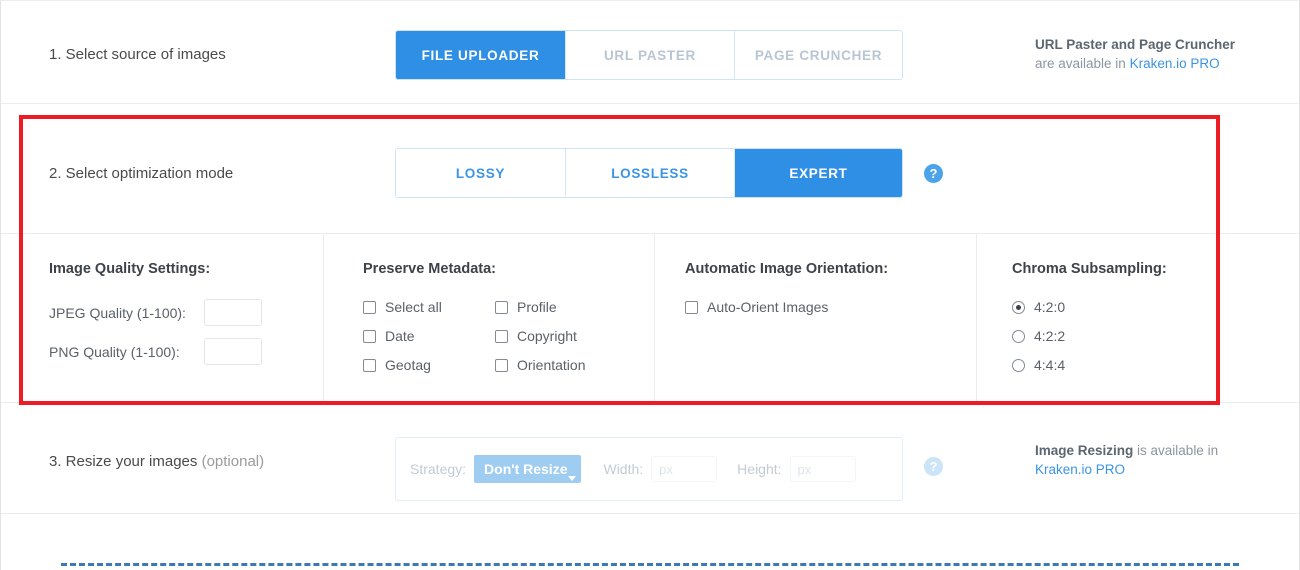 This screenshot has height=570, width=1300. I want to click on section-resize-label: 3. Resize your images (optional), so click(156, 461).